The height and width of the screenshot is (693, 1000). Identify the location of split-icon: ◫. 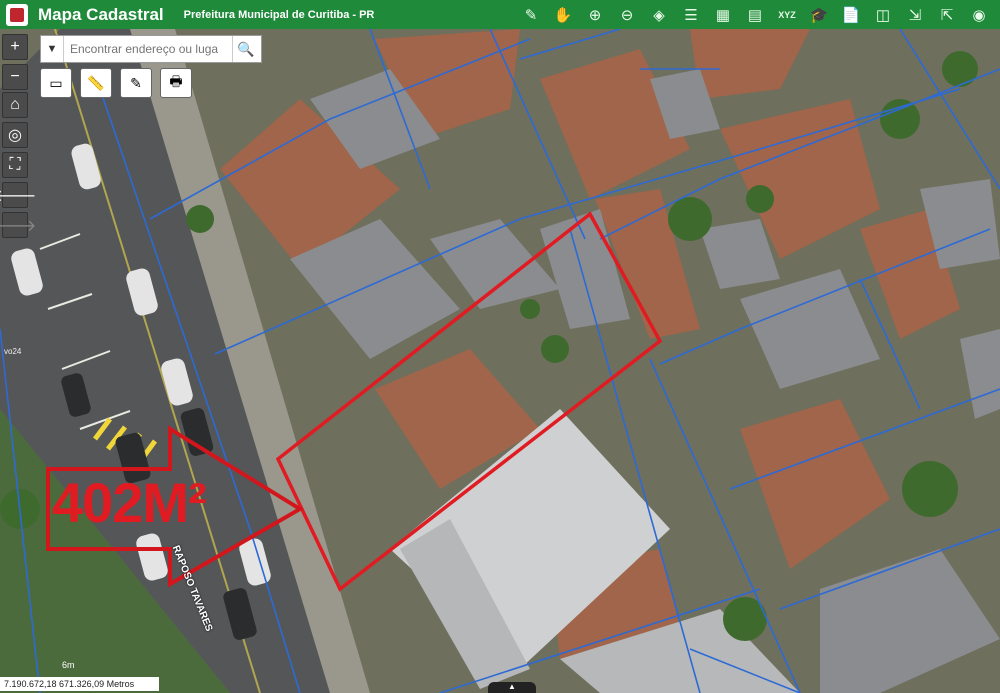
(883, 15).